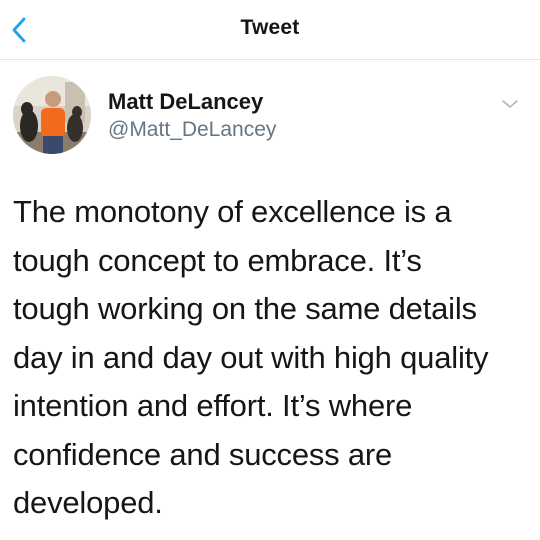  What do you see at coordinates (192, 130) in the screenshot?
I see `author-handle: @Matt_DeLancey` at bounding box center [192, 130].